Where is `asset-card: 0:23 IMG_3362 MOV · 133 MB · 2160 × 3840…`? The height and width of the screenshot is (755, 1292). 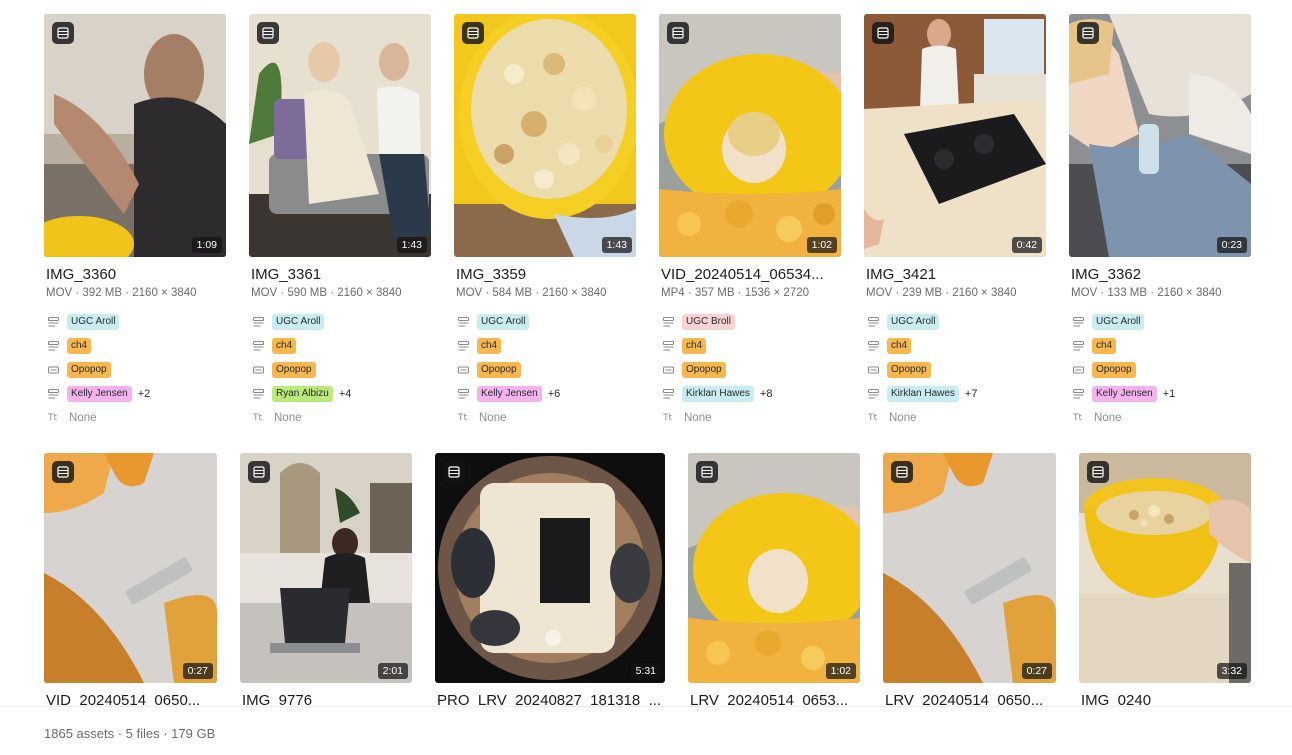 asset-card: 0:23 IMG_3362 MOV · 133 MB · 2160 × 3840… is located at coordinates (1160, 222).